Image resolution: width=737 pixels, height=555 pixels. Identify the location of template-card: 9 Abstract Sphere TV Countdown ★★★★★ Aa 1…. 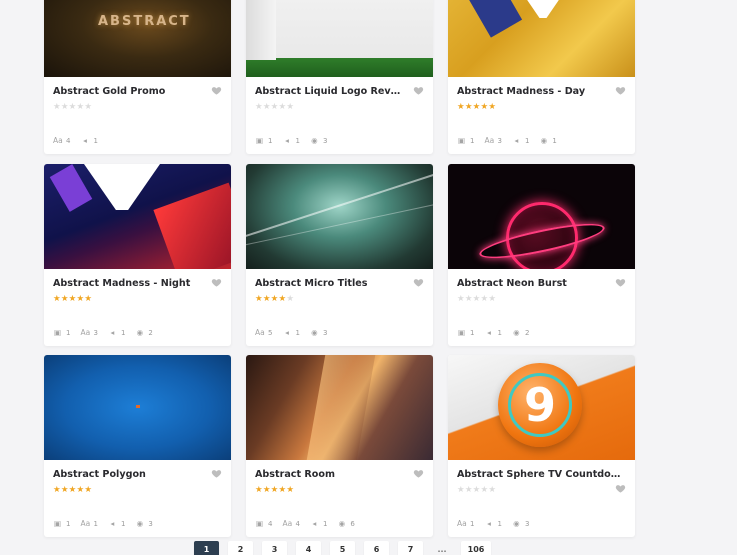
(541, 446).